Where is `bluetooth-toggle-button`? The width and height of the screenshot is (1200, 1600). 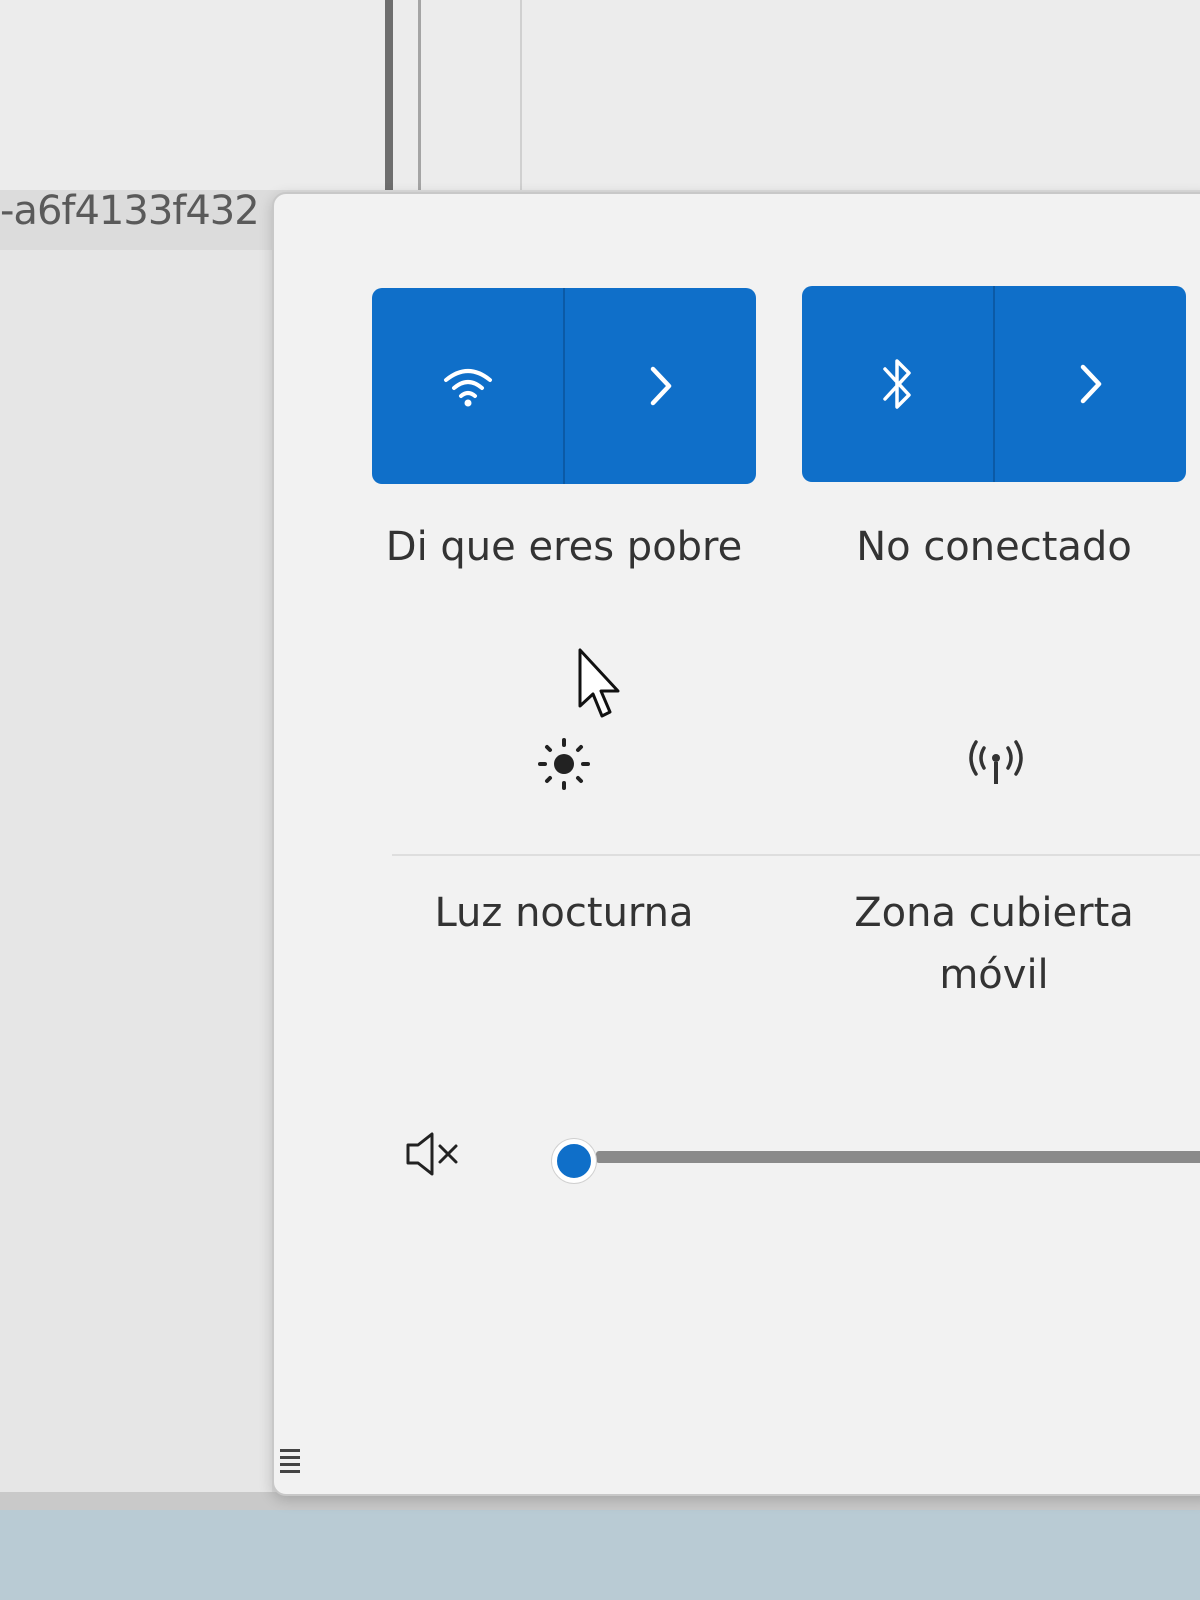 bluetooth-toggle-button is located at coordinates (897, 384).